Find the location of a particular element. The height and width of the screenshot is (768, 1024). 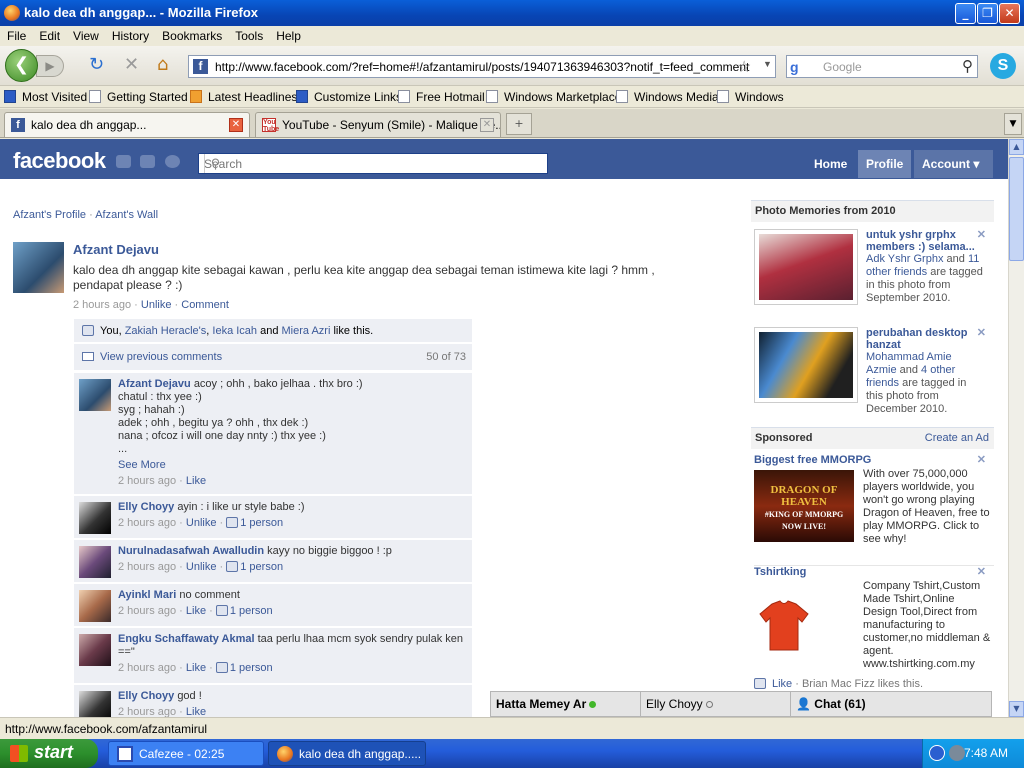

author-avatar is located at coordinates (38, 267).